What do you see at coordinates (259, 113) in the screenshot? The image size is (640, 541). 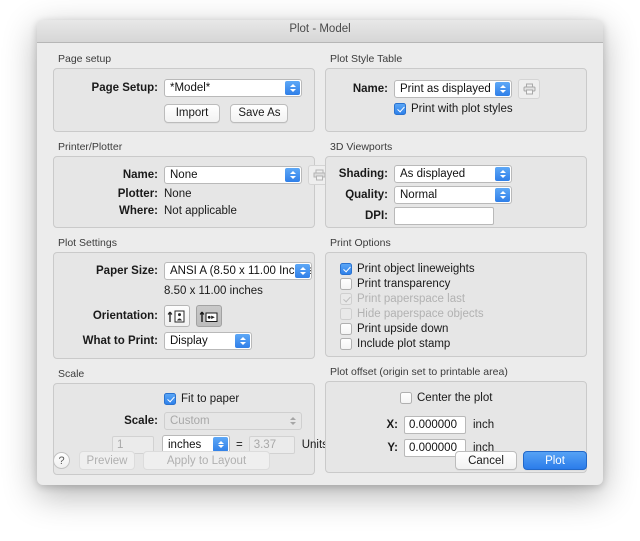 I see `save-as-button: Save As` at bounding box center [259, 113].